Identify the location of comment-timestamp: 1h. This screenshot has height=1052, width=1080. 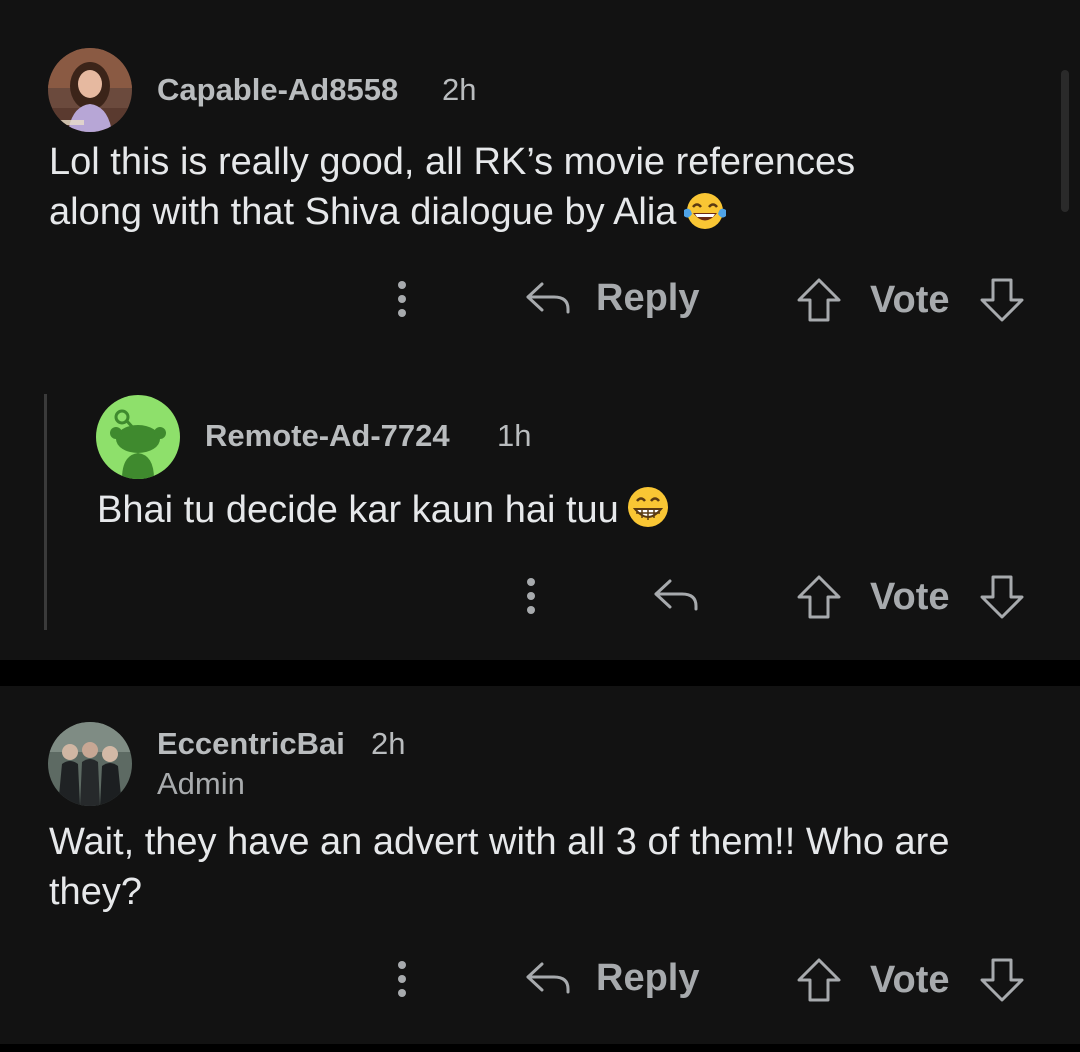
(514, 435).